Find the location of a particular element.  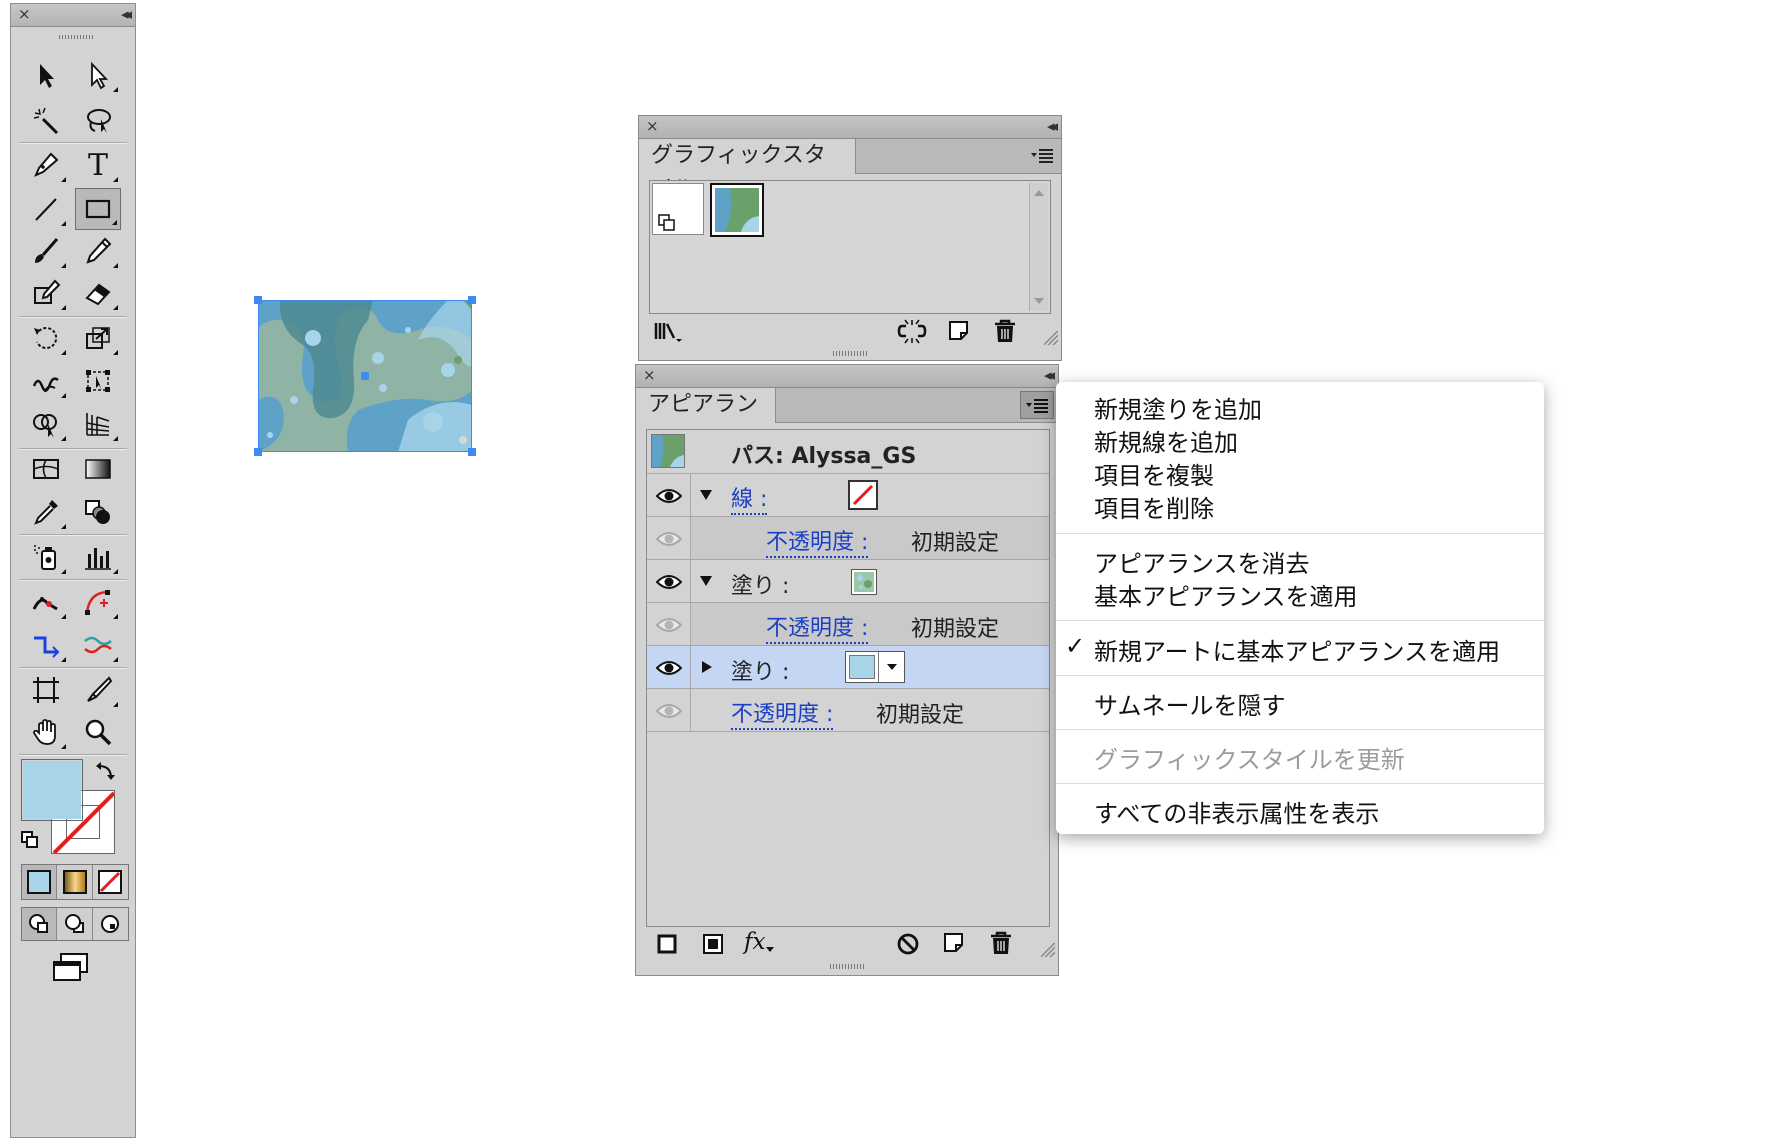

appearance-row-stroke: 線 : is located at coordinates (848, 495).